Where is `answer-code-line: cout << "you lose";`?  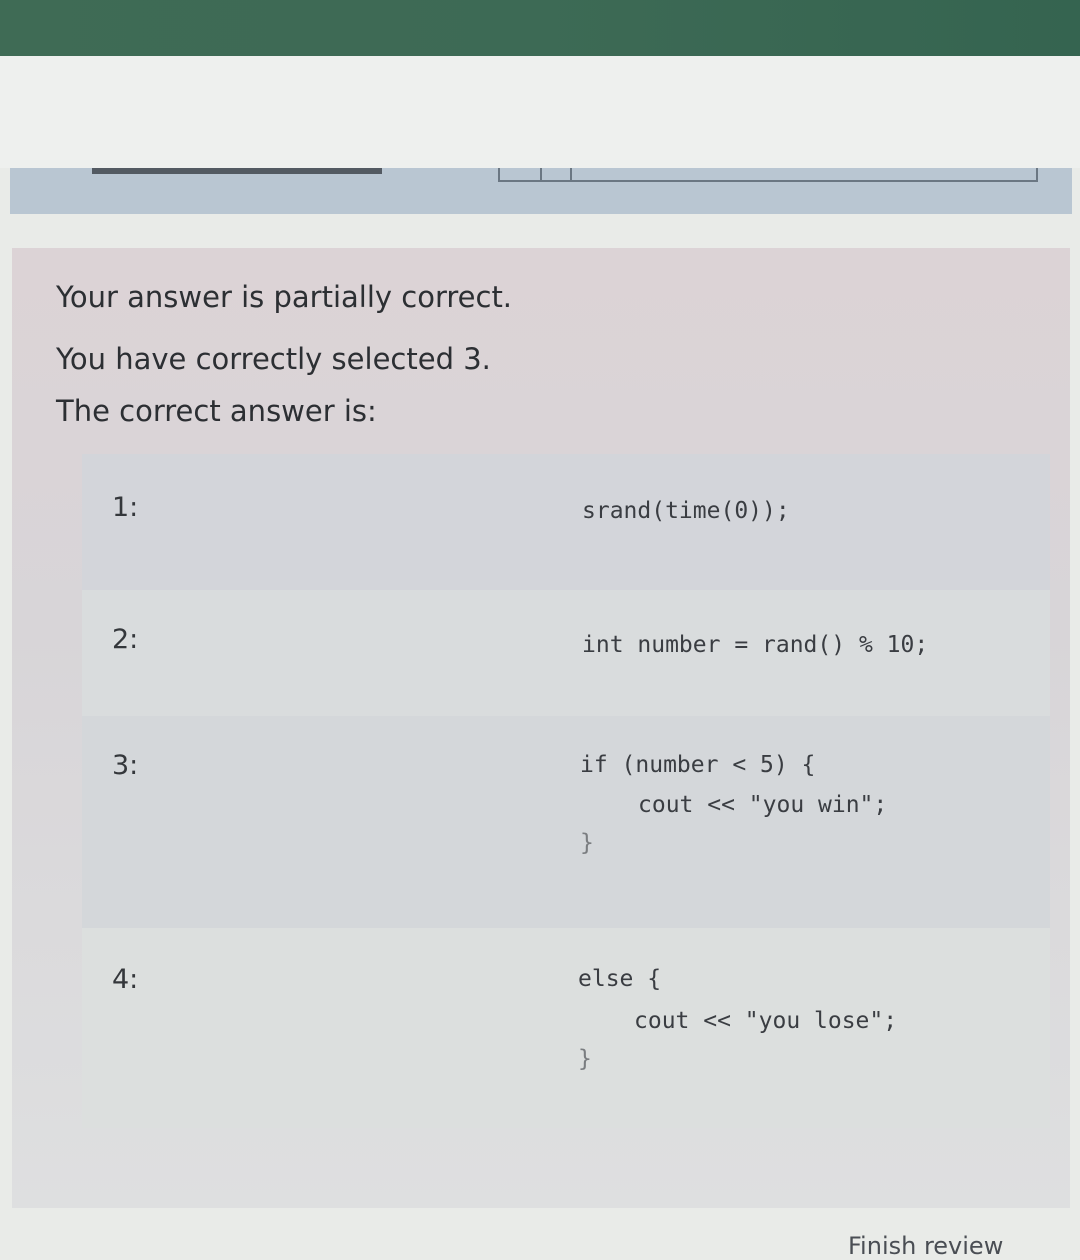
answer-code-line: cout << "you lose"; is located at coordinates (766, 1021).